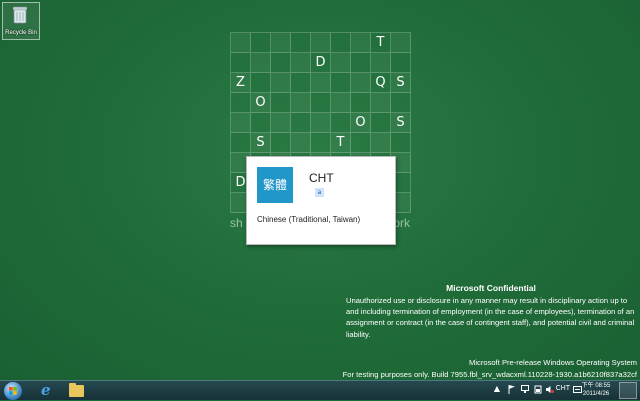 The height and width of the screenshot is (401, 640). Describe the element at coordinates (497, 388) in the screenshot. I see `show-hidden-icons-icon: ▲` at that location.